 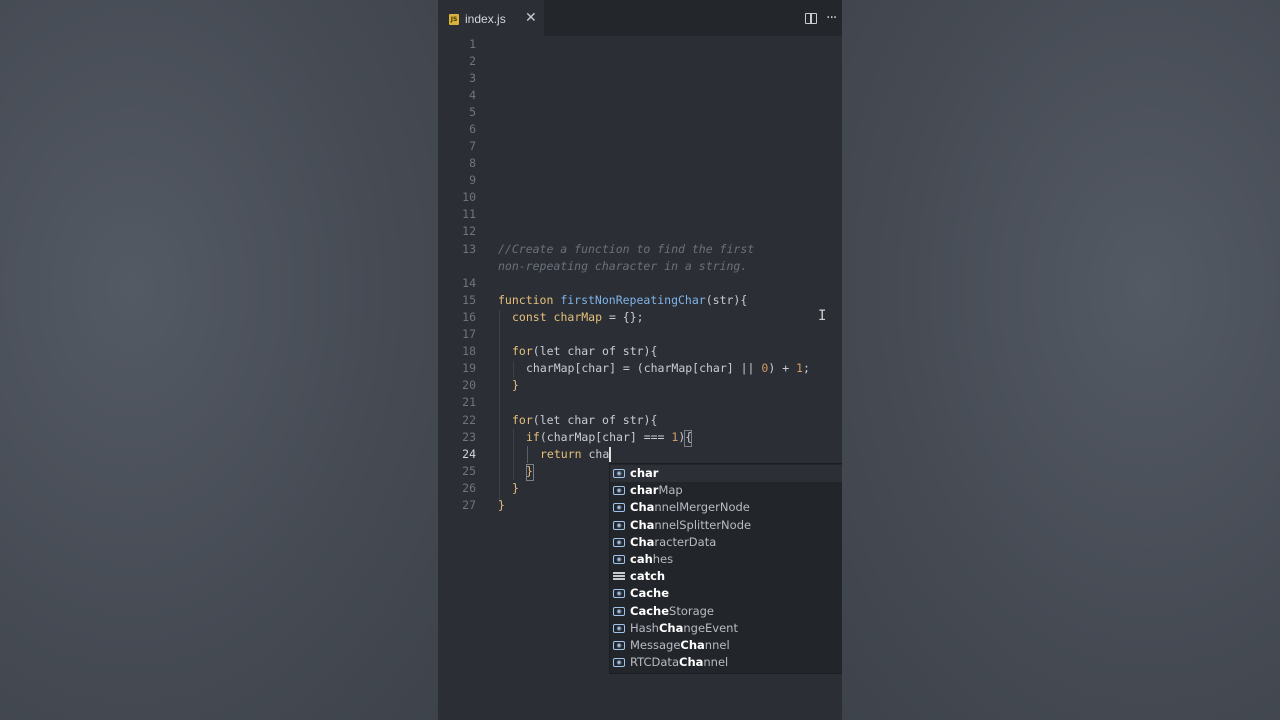 What do you see at coordinates (831, 18) in the screenshot?
I see `more-actions-icon: ···` at bounding box center [831, 18].